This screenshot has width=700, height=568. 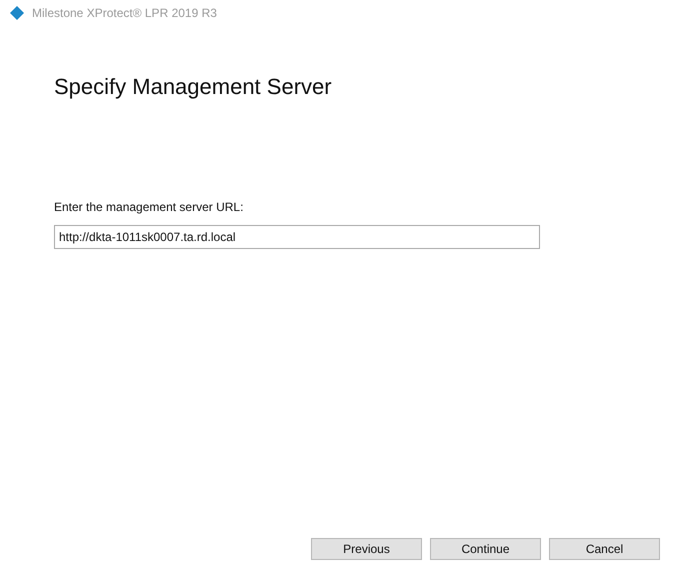 What do you see at coordinates (297, 237) in the screenshot?
I see `input-field: http://dkta-1011sk0007.ta.rd.local` at bounding box center [297, 237].